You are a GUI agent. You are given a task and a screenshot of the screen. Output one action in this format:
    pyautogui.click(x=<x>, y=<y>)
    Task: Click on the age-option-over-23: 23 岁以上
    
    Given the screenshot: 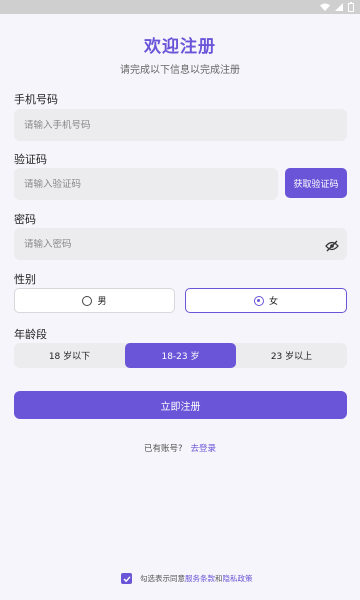 What is the action you would take?
    pyautogui.click(x=291, y=355)
    